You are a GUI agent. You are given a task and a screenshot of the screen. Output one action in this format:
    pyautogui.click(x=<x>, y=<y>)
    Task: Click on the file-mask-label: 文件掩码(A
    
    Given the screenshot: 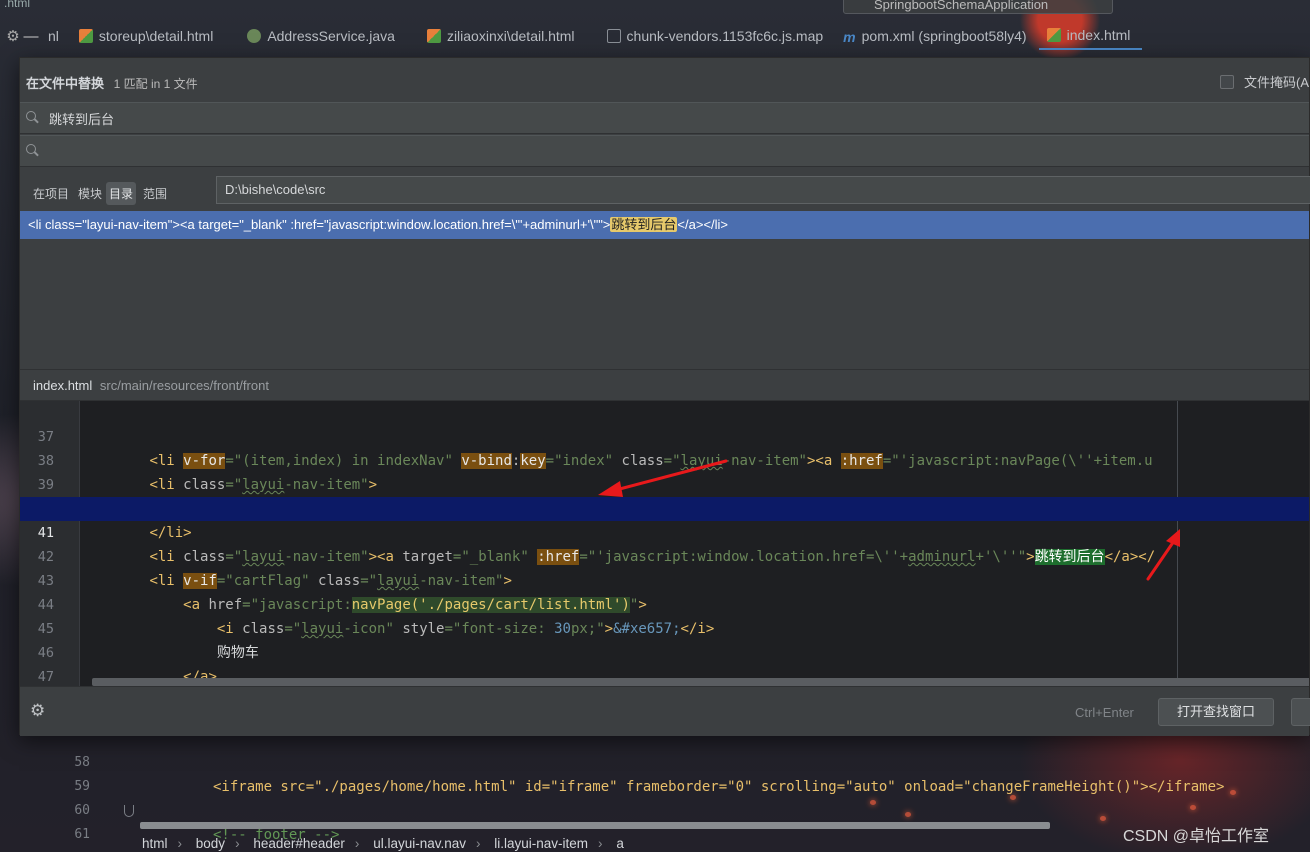 What is the action you would take?
    pyautogui.click(x=1276, y=82)
    